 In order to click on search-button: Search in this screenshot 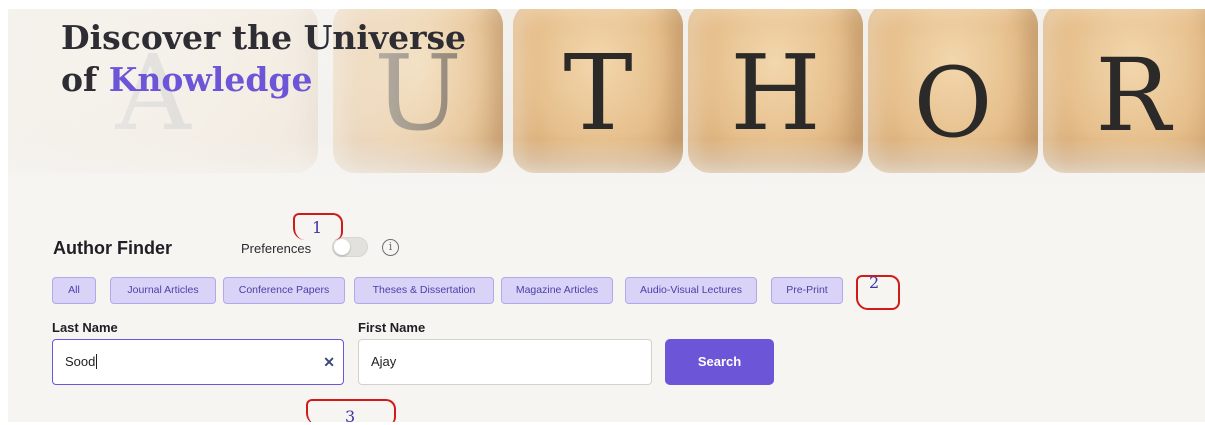, I will do `click(719, 362)`.